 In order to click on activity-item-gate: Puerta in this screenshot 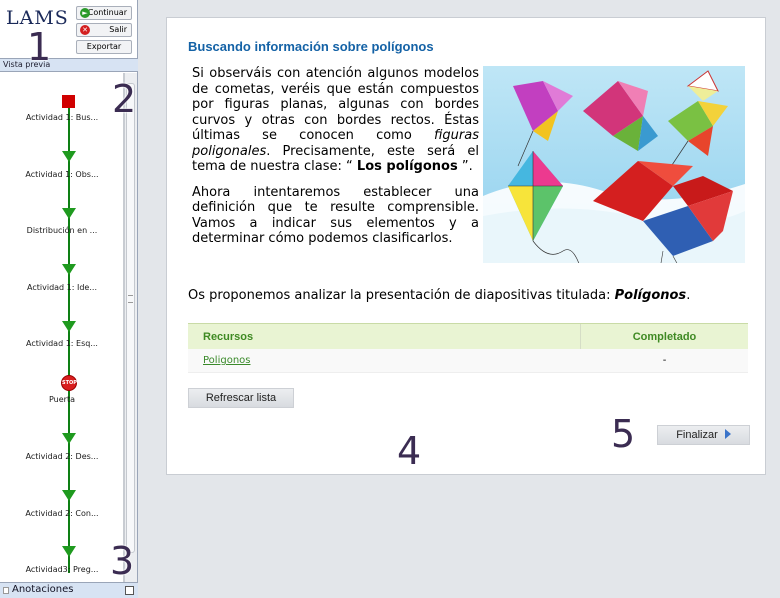, I will do `click(62, 399)`.